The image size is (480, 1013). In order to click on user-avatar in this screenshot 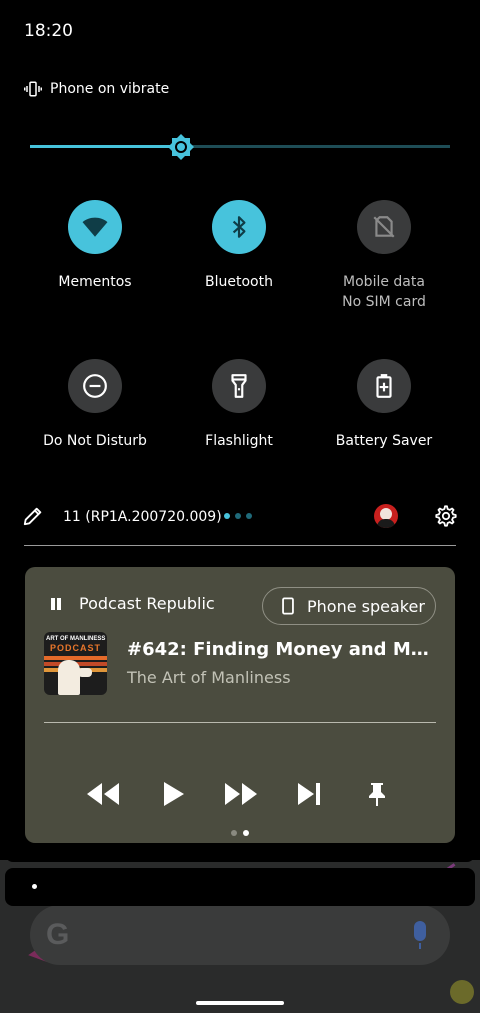, I will do `click(386, 516)`.